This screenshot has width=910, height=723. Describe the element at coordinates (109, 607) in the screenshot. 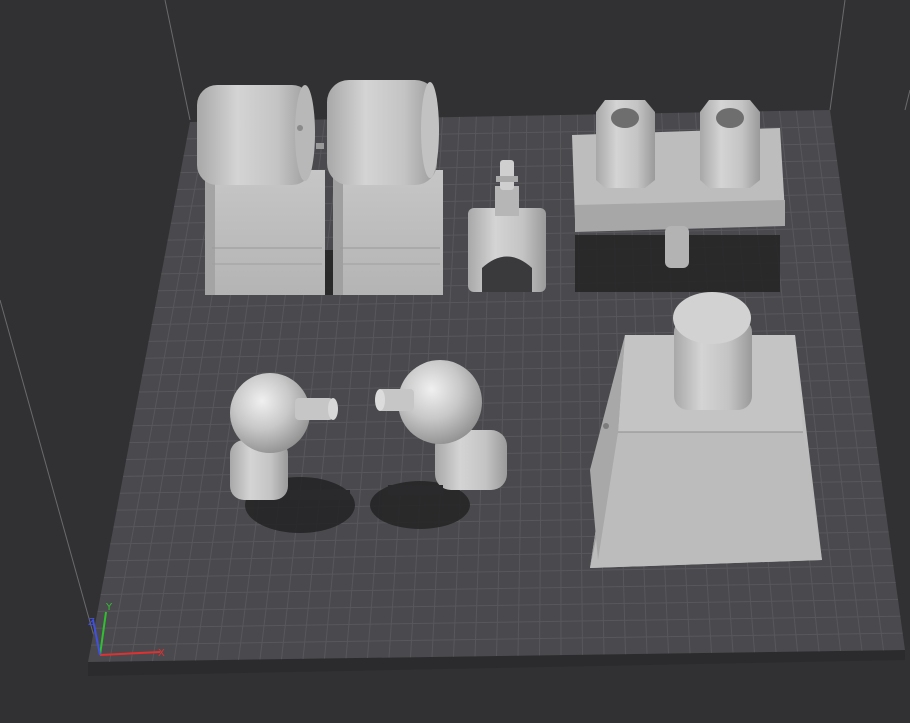

I see `y-axis-label: Y` at that location.